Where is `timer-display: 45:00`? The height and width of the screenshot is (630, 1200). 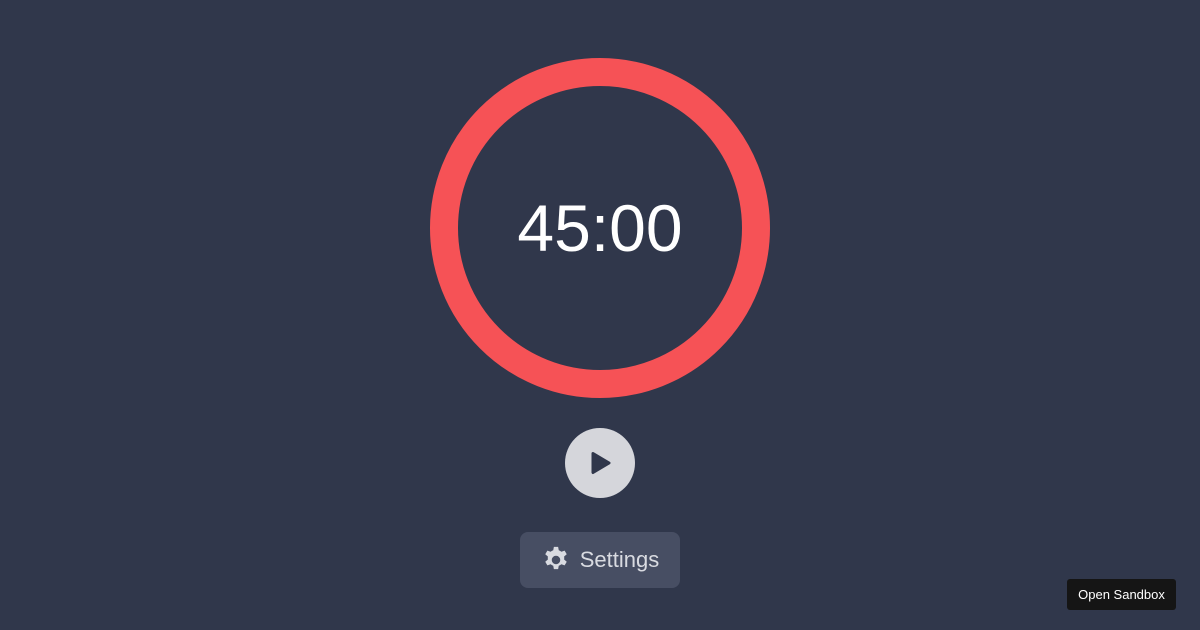 timer-display: 45:00 is located at coordinates (600, 228).